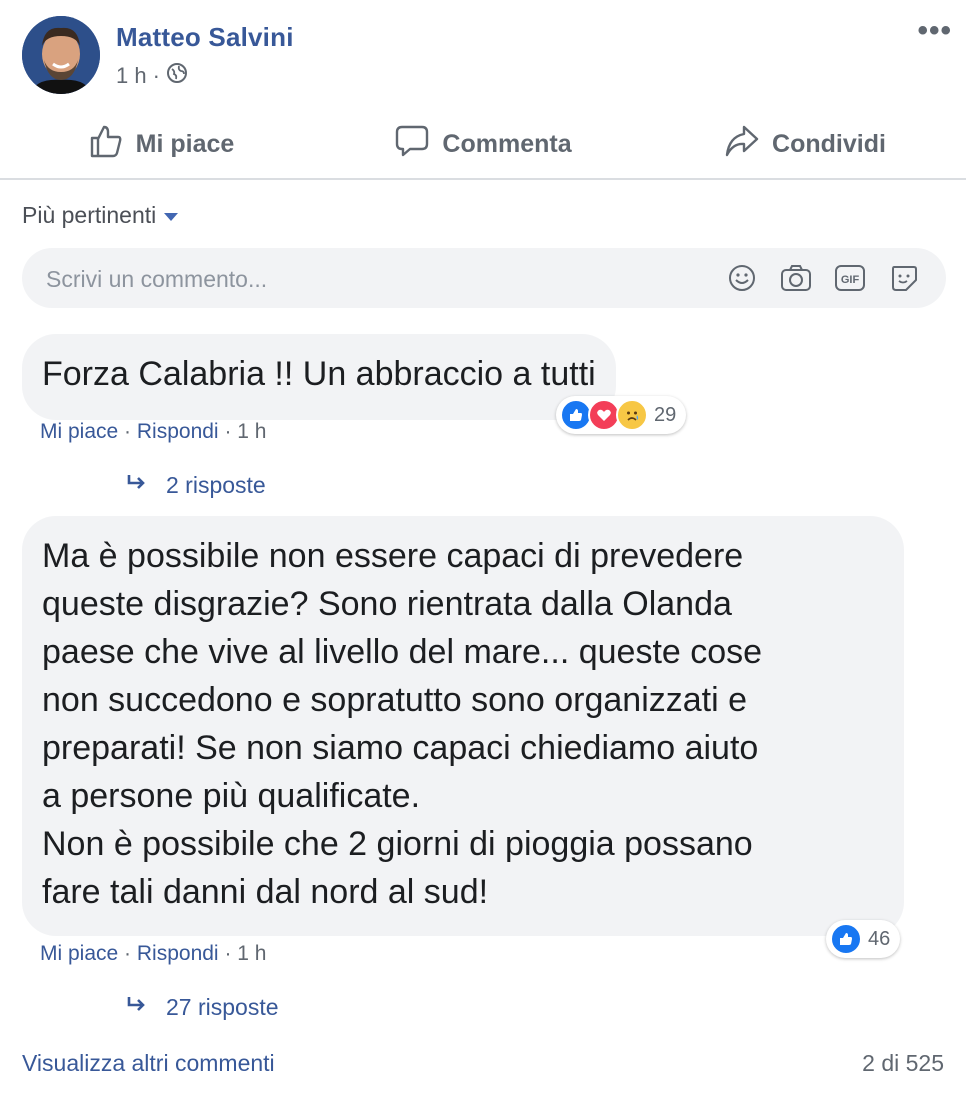 This screenshot has width=966, height=1094. Describe the element at coordinates (796, 278) in the screenshot. I see `camera-icon` at that location.